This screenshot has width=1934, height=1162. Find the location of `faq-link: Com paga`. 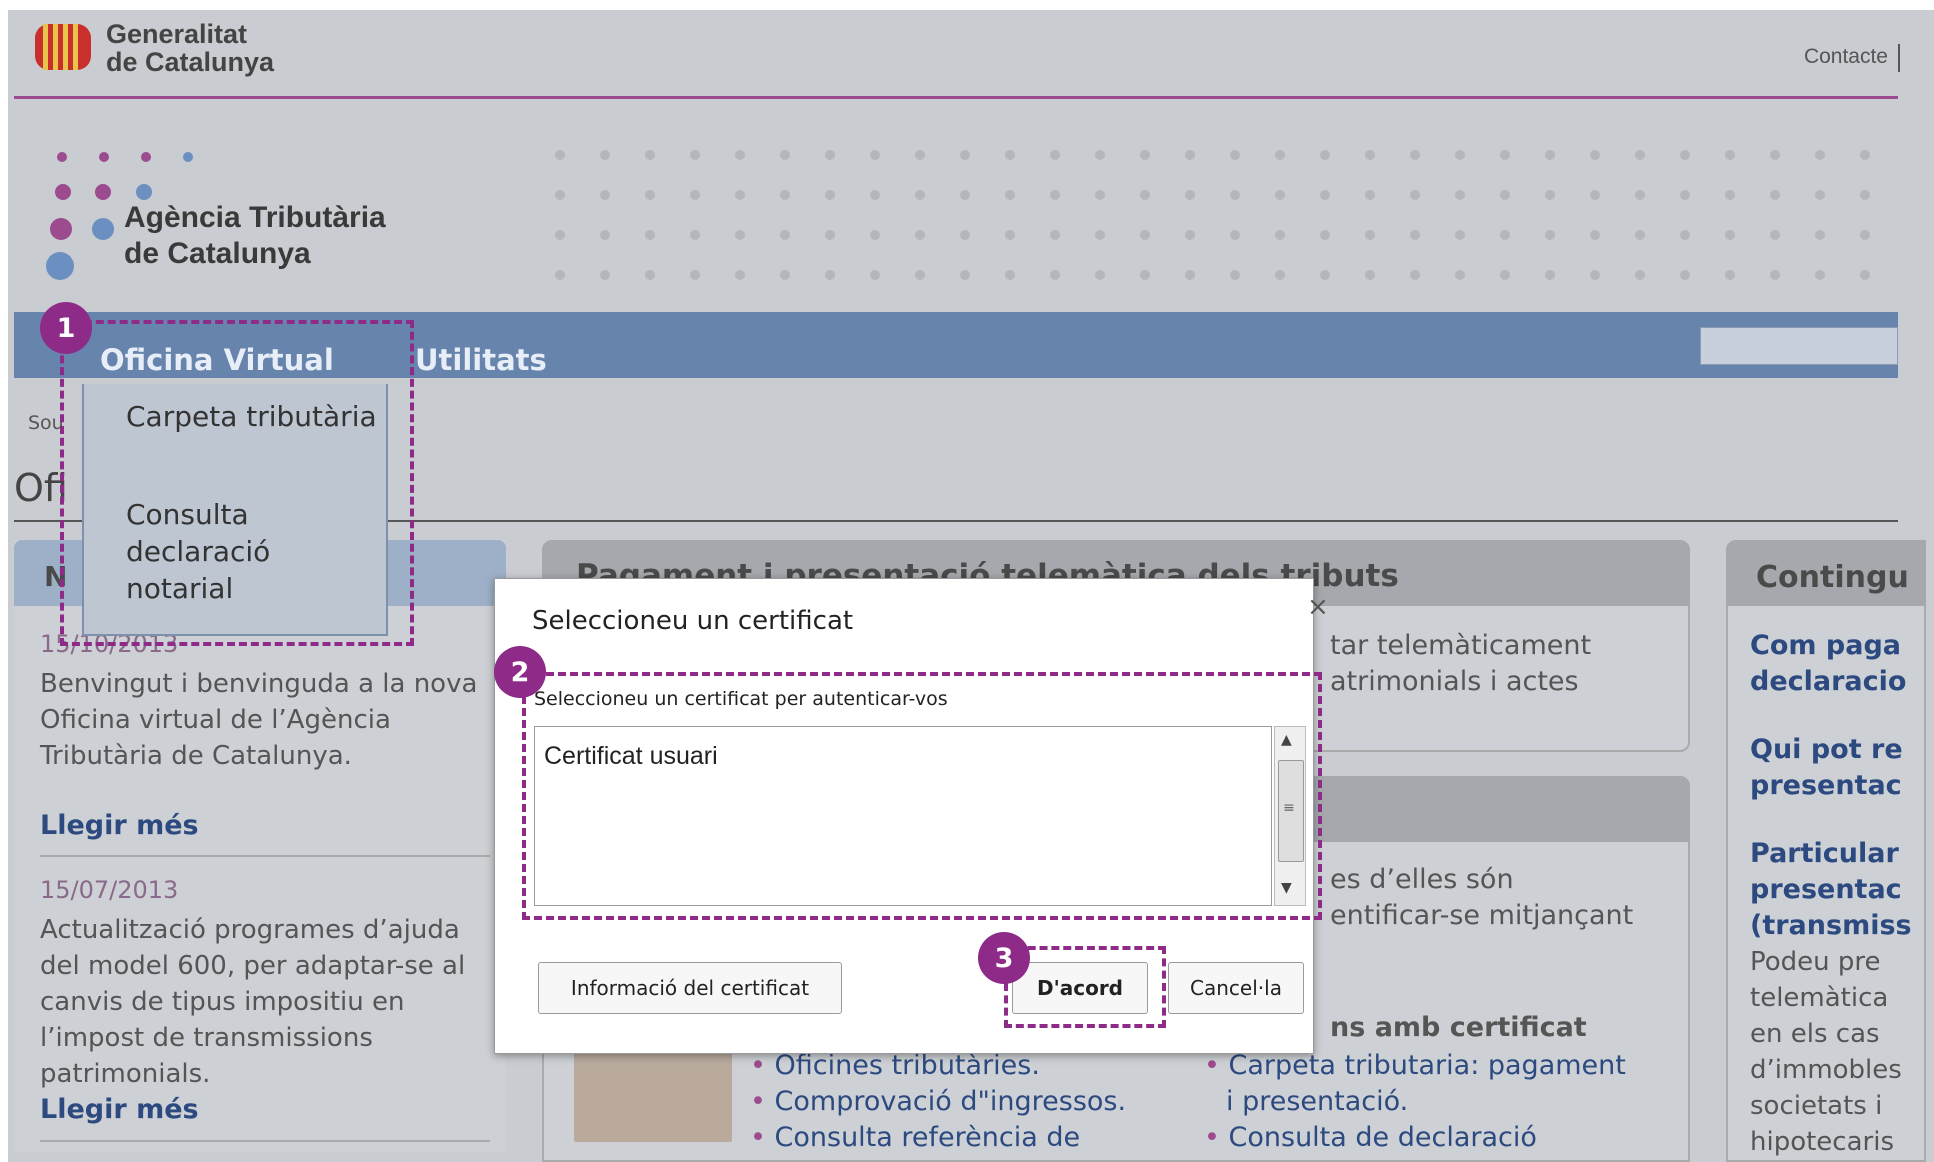

faq-link: Com paga is located at coordinates (1825, 646).